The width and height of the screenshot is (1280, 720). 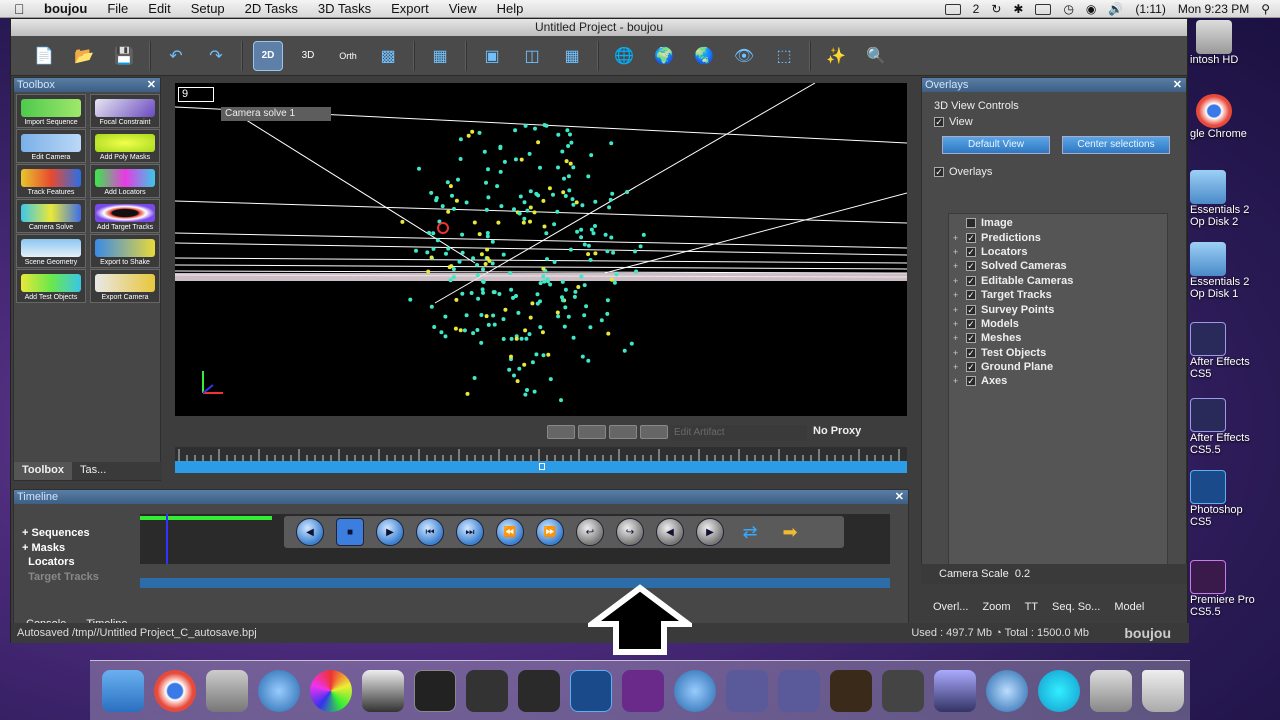 I want to click on finder-icon, so click(x=123, y=690).